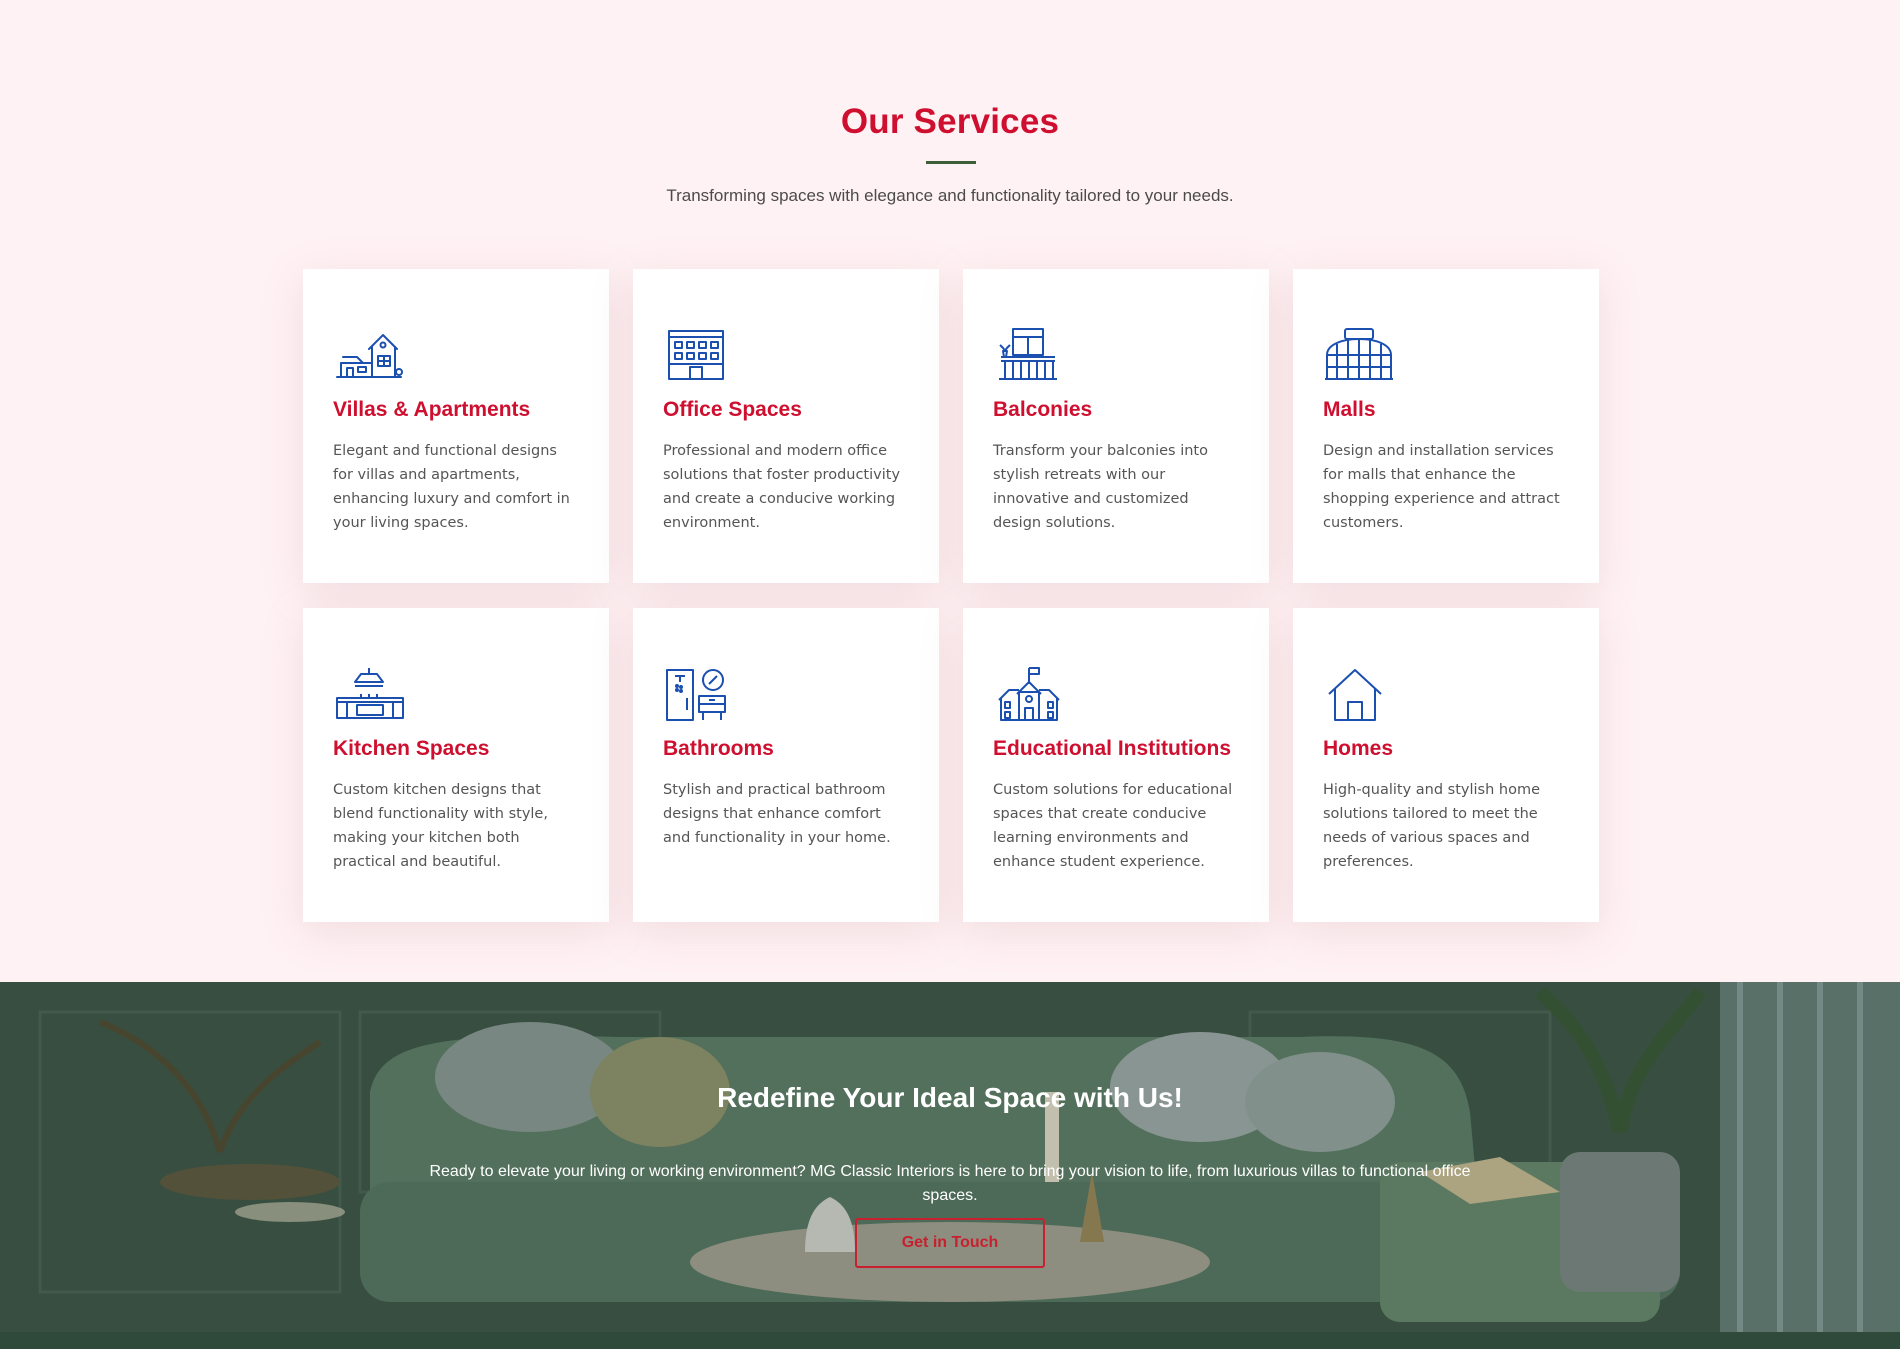 This screenshot has height=1349, width=1900. Describe the element at coordinates (411, 748) in the screenshot. I see `card-title: Kitchen Spaces` at that location.